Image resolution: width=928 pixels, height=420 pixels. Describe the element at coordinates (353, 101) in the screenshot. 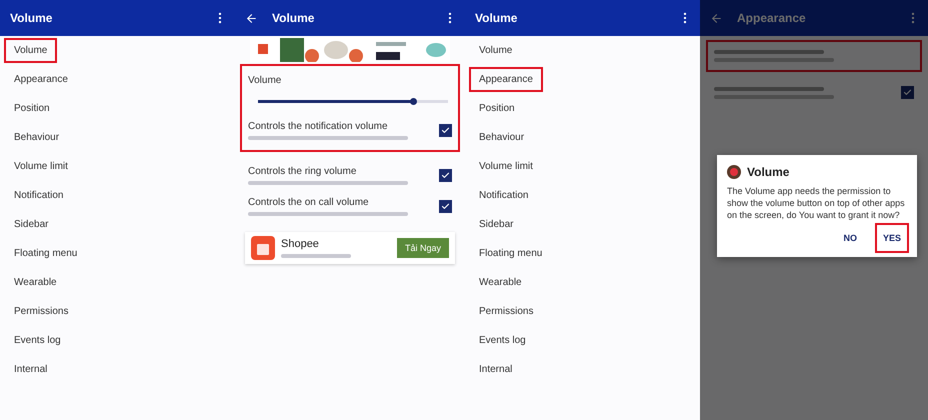

I see `volume-slider` at that location.